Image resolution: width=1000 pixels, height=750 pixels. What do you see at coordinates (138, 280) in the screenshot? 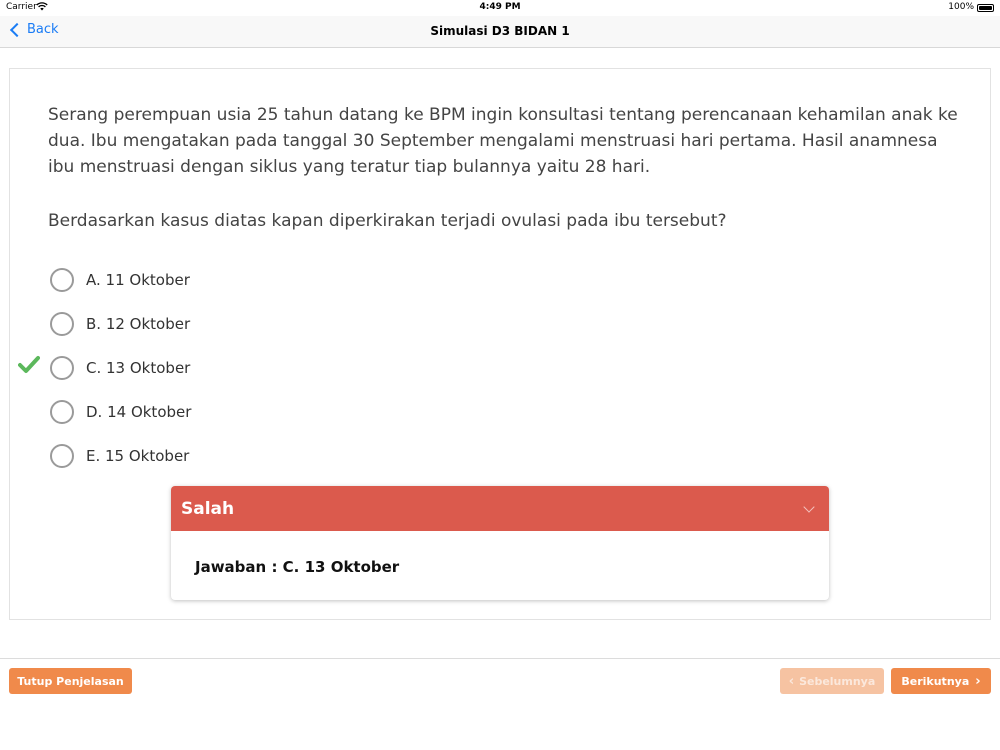
I see `option-label: A. 11 Oktober` at bounding box center [138, 280].